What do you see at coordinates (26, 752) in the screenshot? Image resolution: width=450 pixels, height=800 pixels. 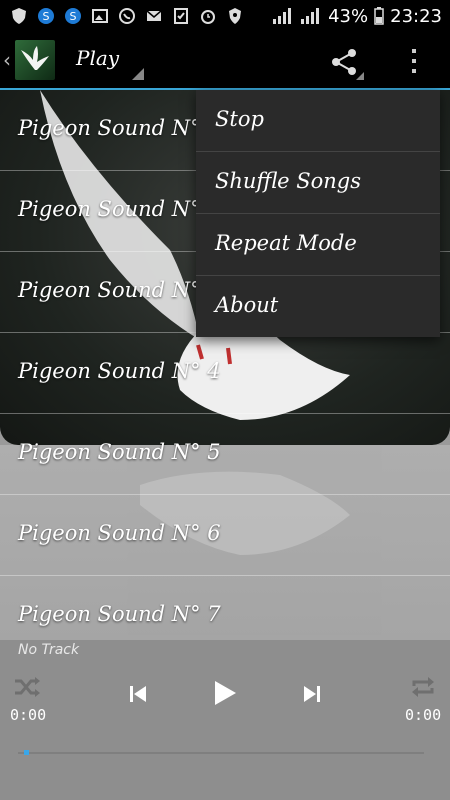 I see `progress-knob` at bounding box center [26, 752].